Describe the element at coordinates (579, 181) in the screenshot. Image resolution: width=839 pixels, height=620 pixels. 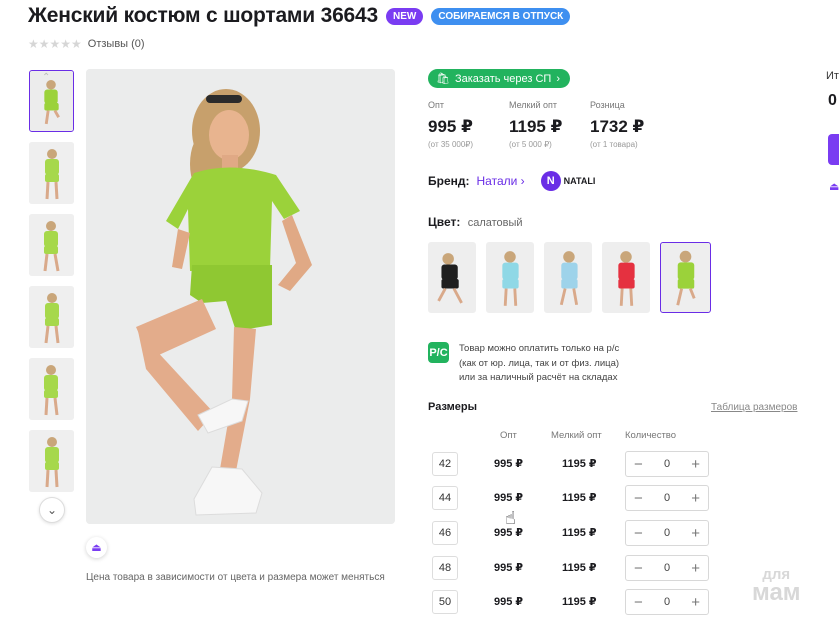
I see `brand-logo-text: NATALI` at that location.